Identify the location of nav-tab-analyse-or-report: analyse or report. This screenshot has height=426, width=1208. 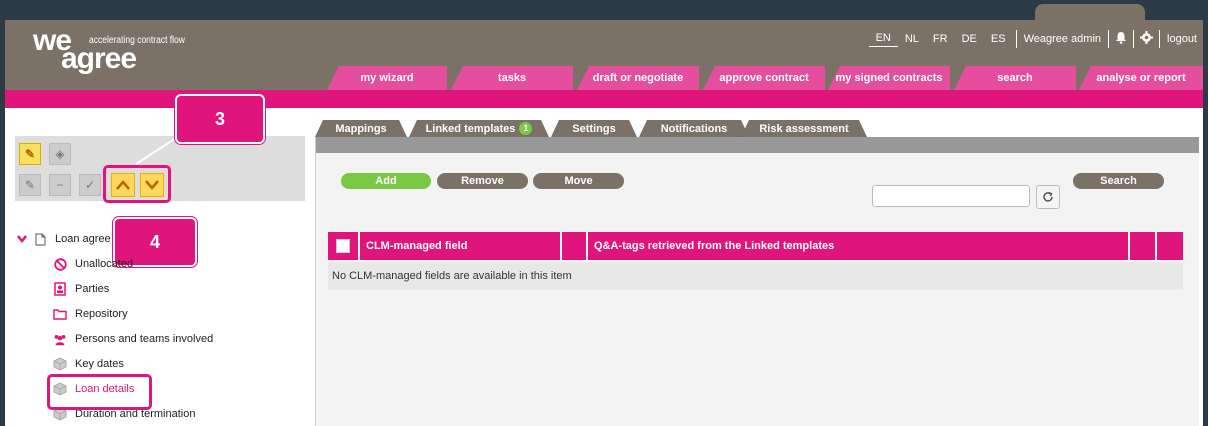
(1141, 78).